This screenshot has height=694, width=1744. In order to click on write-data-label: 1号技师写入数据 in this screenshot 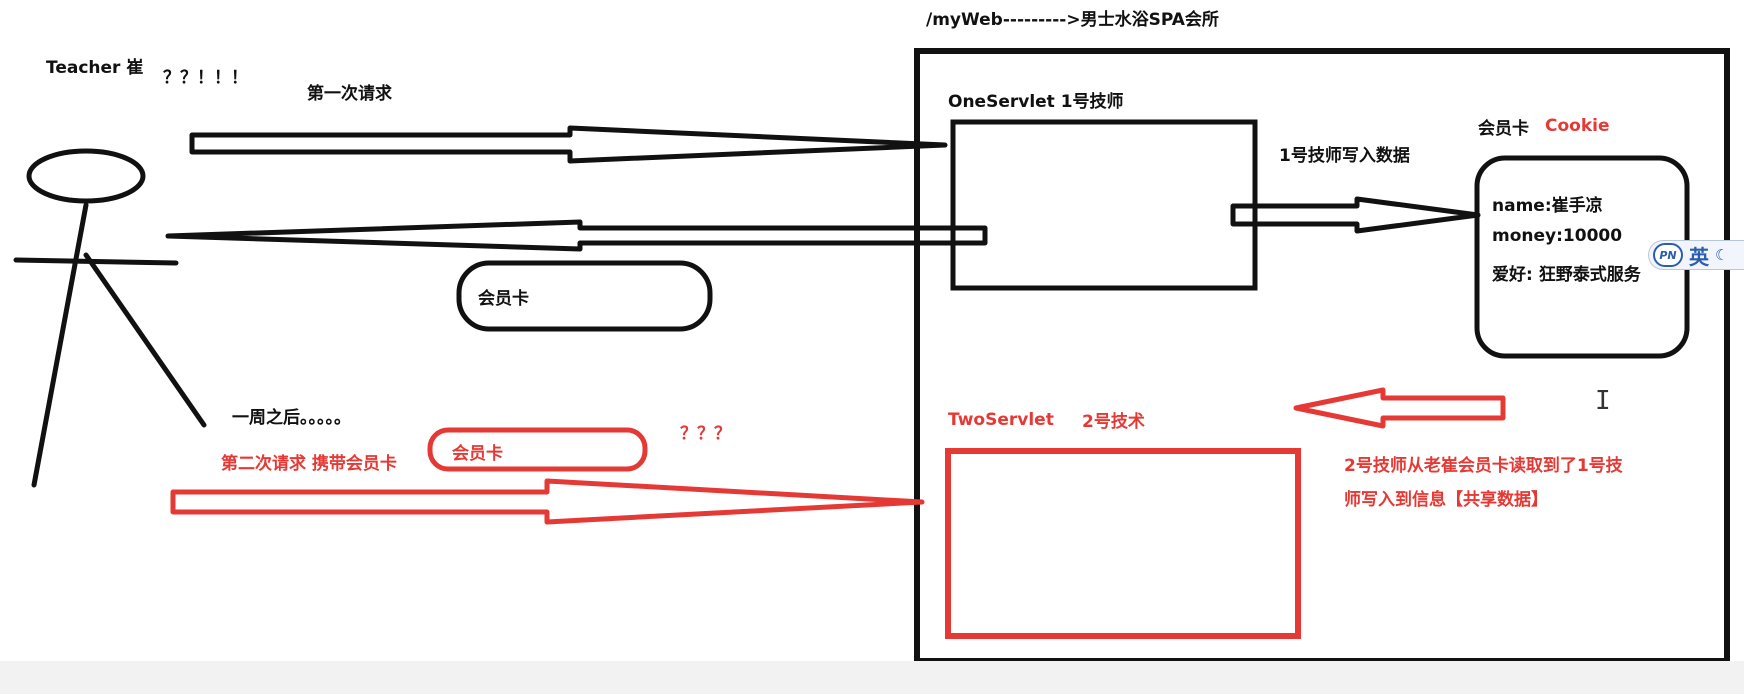, I will do `click(1344, 156)`.